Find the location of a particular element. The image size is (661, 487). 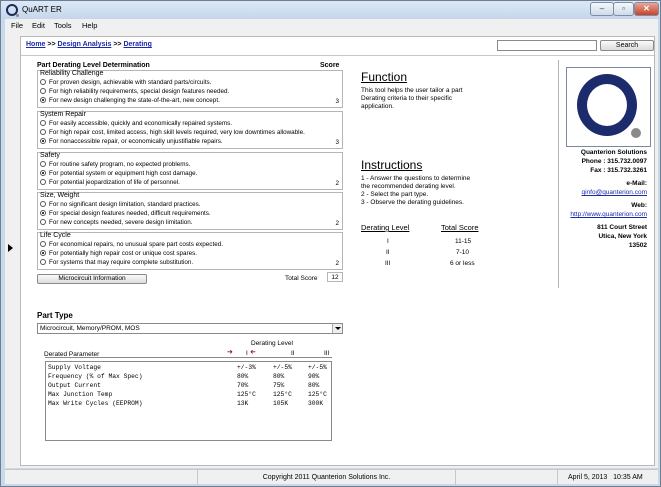

cell-level-3: +/-5% is located at coordinates (317, 367).